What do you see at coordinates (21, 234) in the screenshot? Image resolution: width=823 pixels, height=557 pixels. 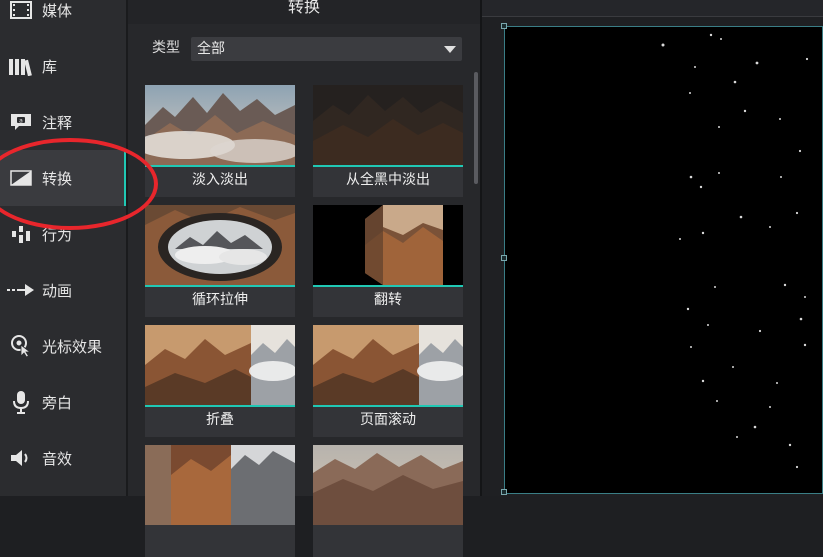 I see `behavior-bars-icon` at bounding box center [21, 234].